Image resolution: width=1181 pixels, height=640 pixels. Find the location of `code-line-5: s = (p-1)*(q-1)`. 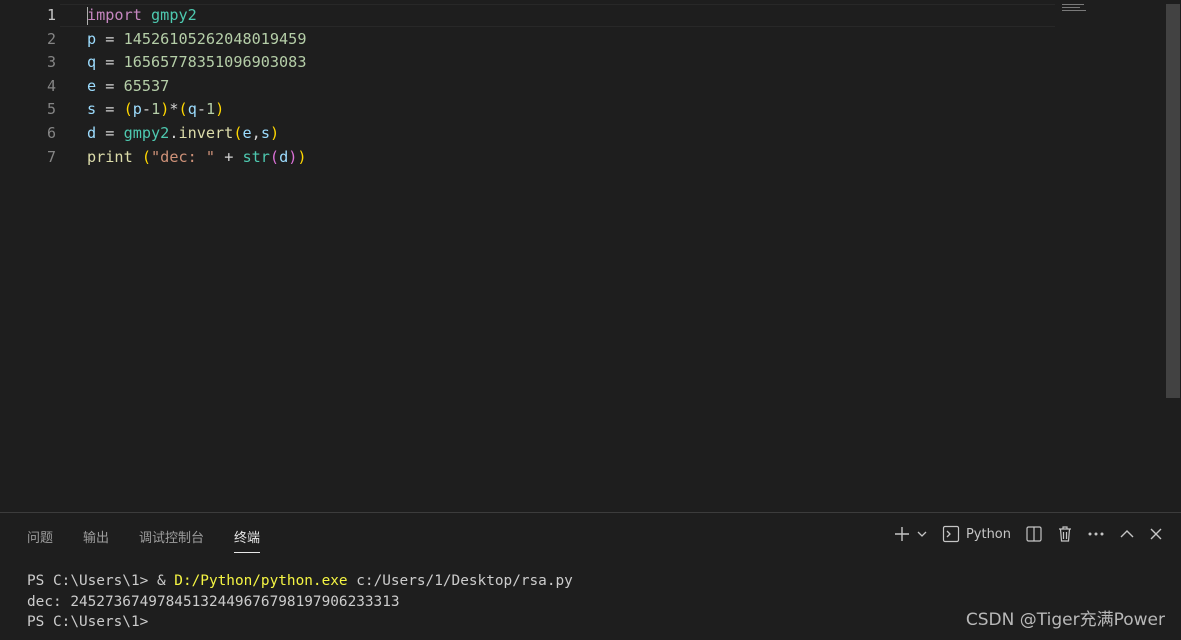

code-line-5: s = (p-1)*(q-1) is located at coordinates (574, 110).